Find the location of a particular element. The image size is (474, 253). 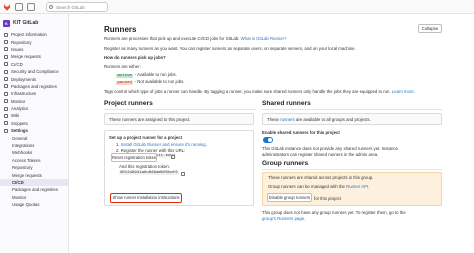

available-prefix: These is located at coordinates (273, 119).